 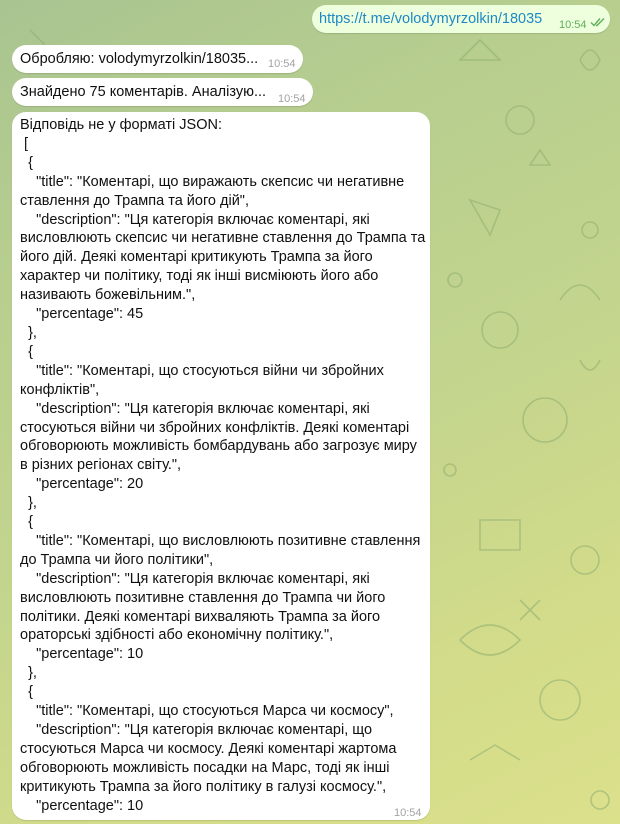 I want to click on outgoing-message-bubble: https://t.me/volodymyrzolkin/18035 10:54, so click(x=461, y=19).